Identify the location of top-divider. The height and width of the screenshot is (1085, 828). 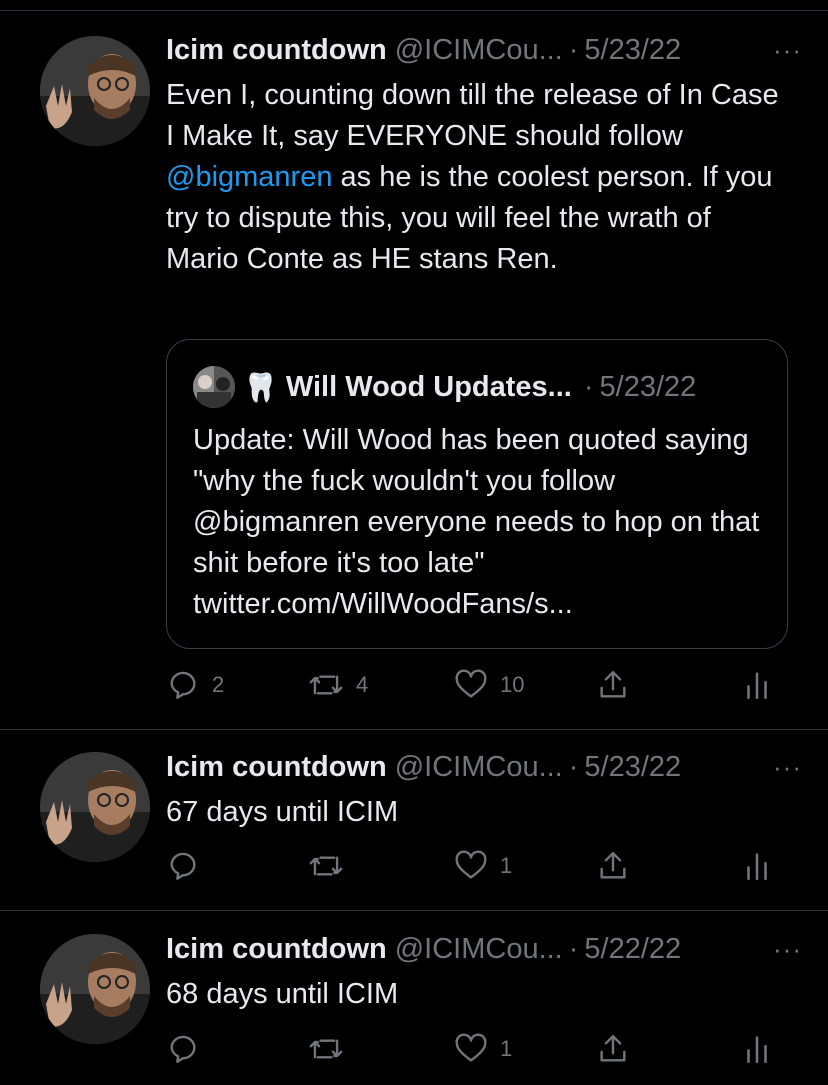
(414, 10).